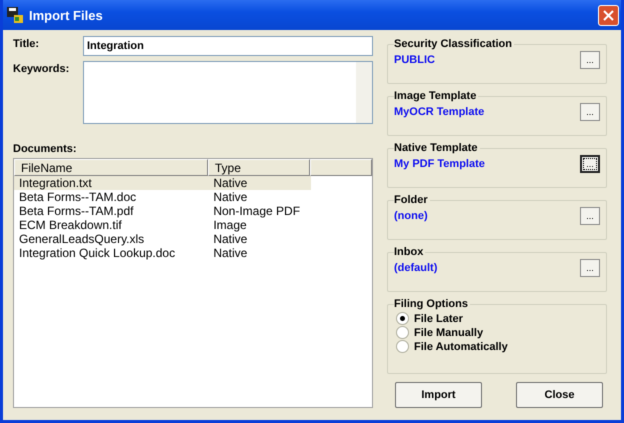 The height and width of the screenshot is (423, 624). Describe the element at coordinates (162, 239) in the screenshot. I see `list-row: GeneralLeadsQuery.xls Native` at that location.